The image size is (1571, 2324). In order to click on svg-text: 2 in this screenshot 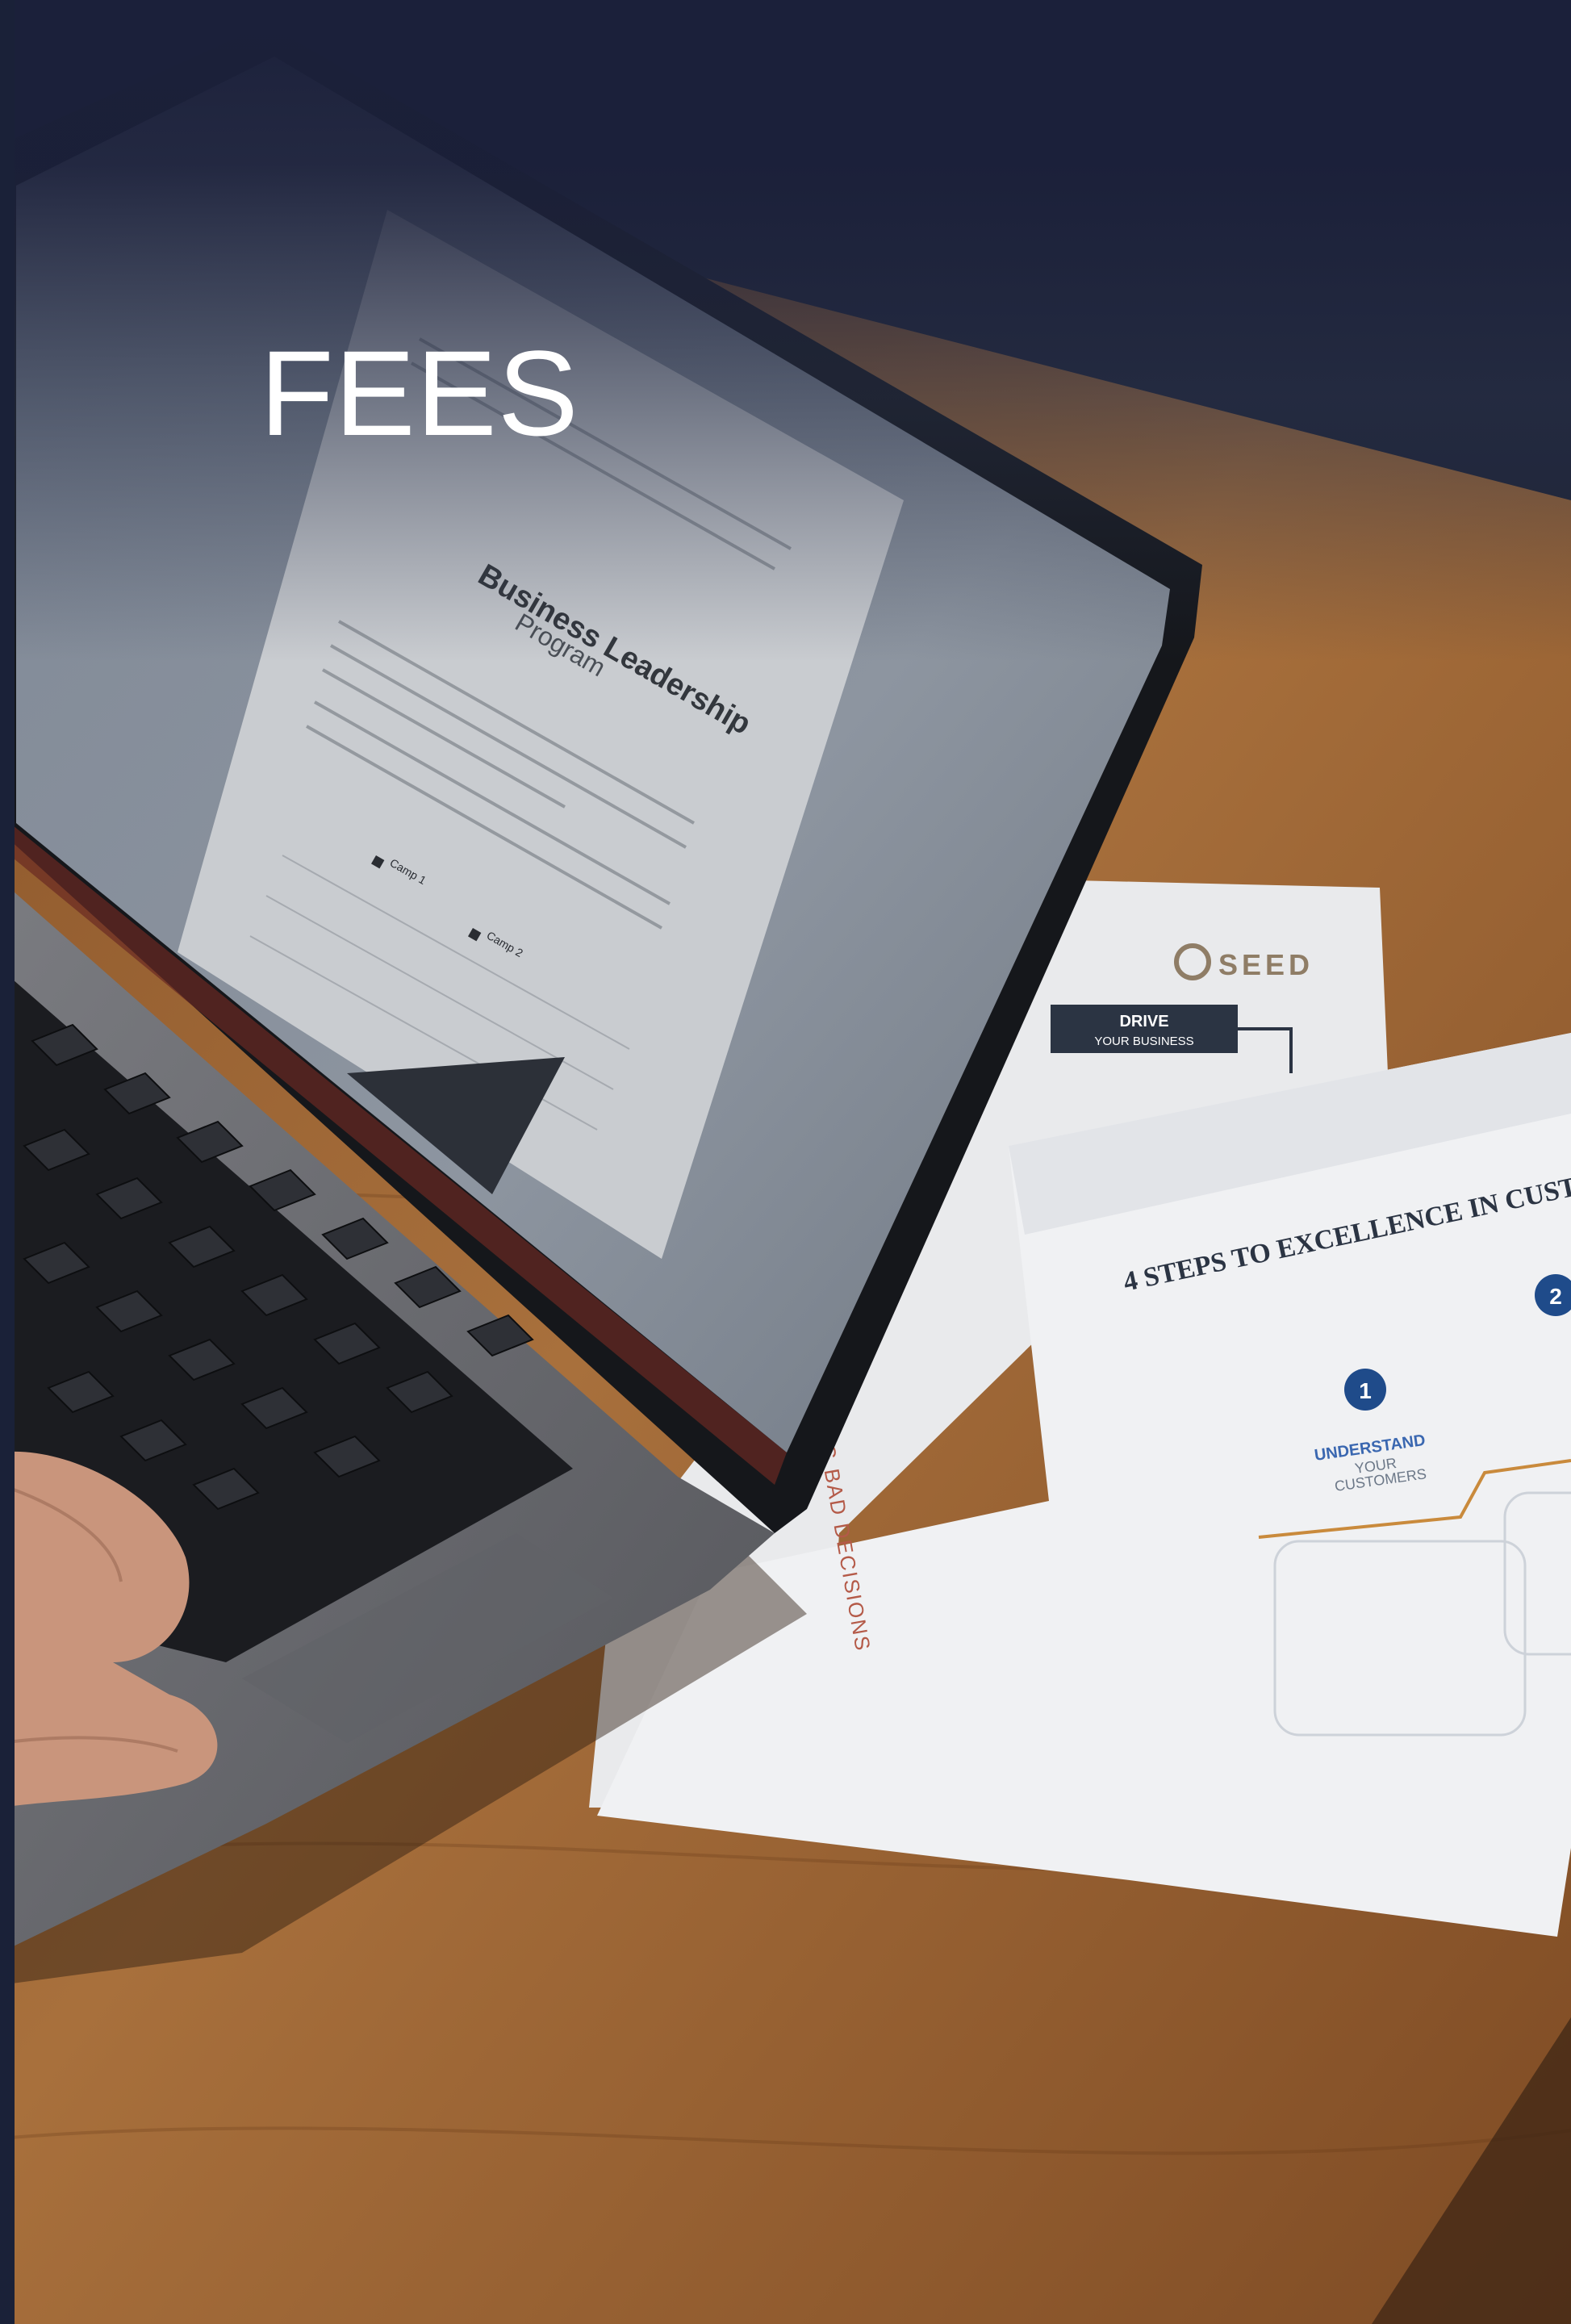, I will do `click(1556, 1296)`.